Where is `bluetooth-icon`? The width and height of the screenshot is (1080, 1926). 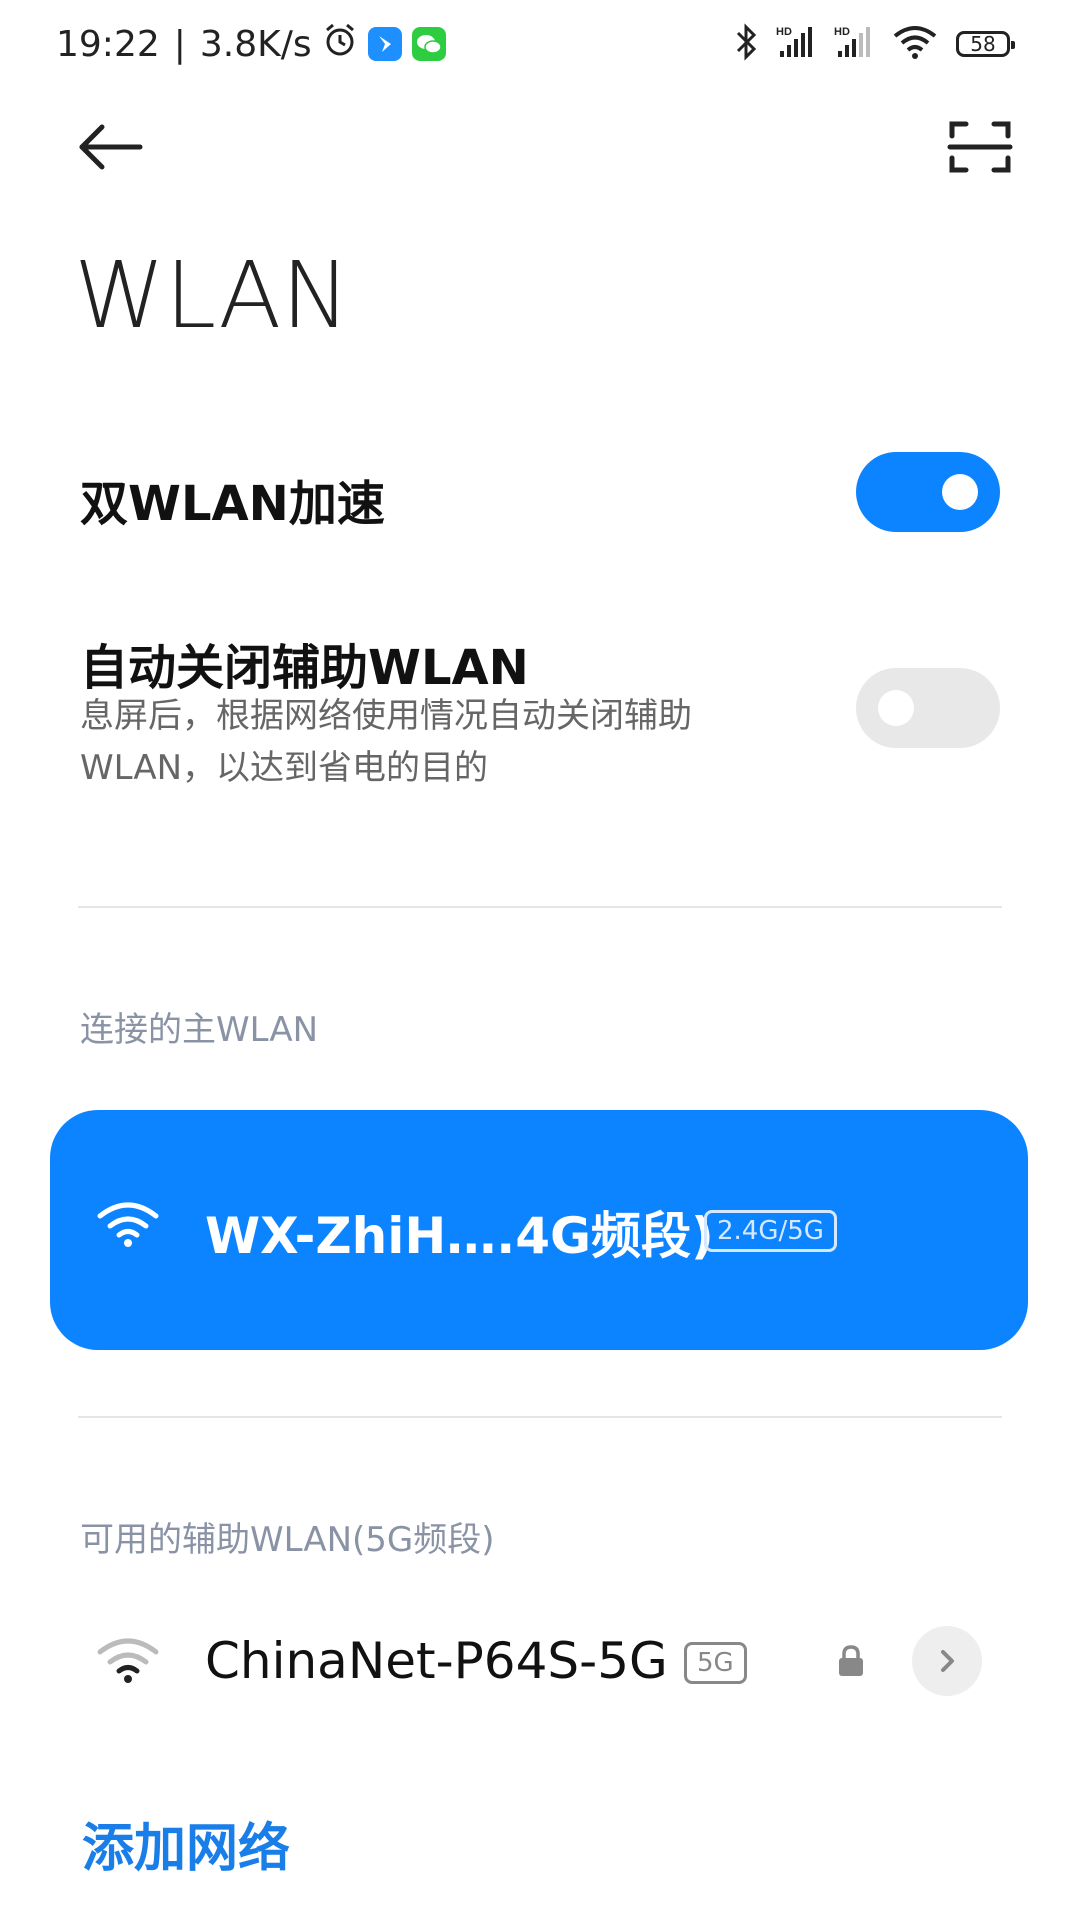
bluetooth-icon is located at coordinates (746, 44).